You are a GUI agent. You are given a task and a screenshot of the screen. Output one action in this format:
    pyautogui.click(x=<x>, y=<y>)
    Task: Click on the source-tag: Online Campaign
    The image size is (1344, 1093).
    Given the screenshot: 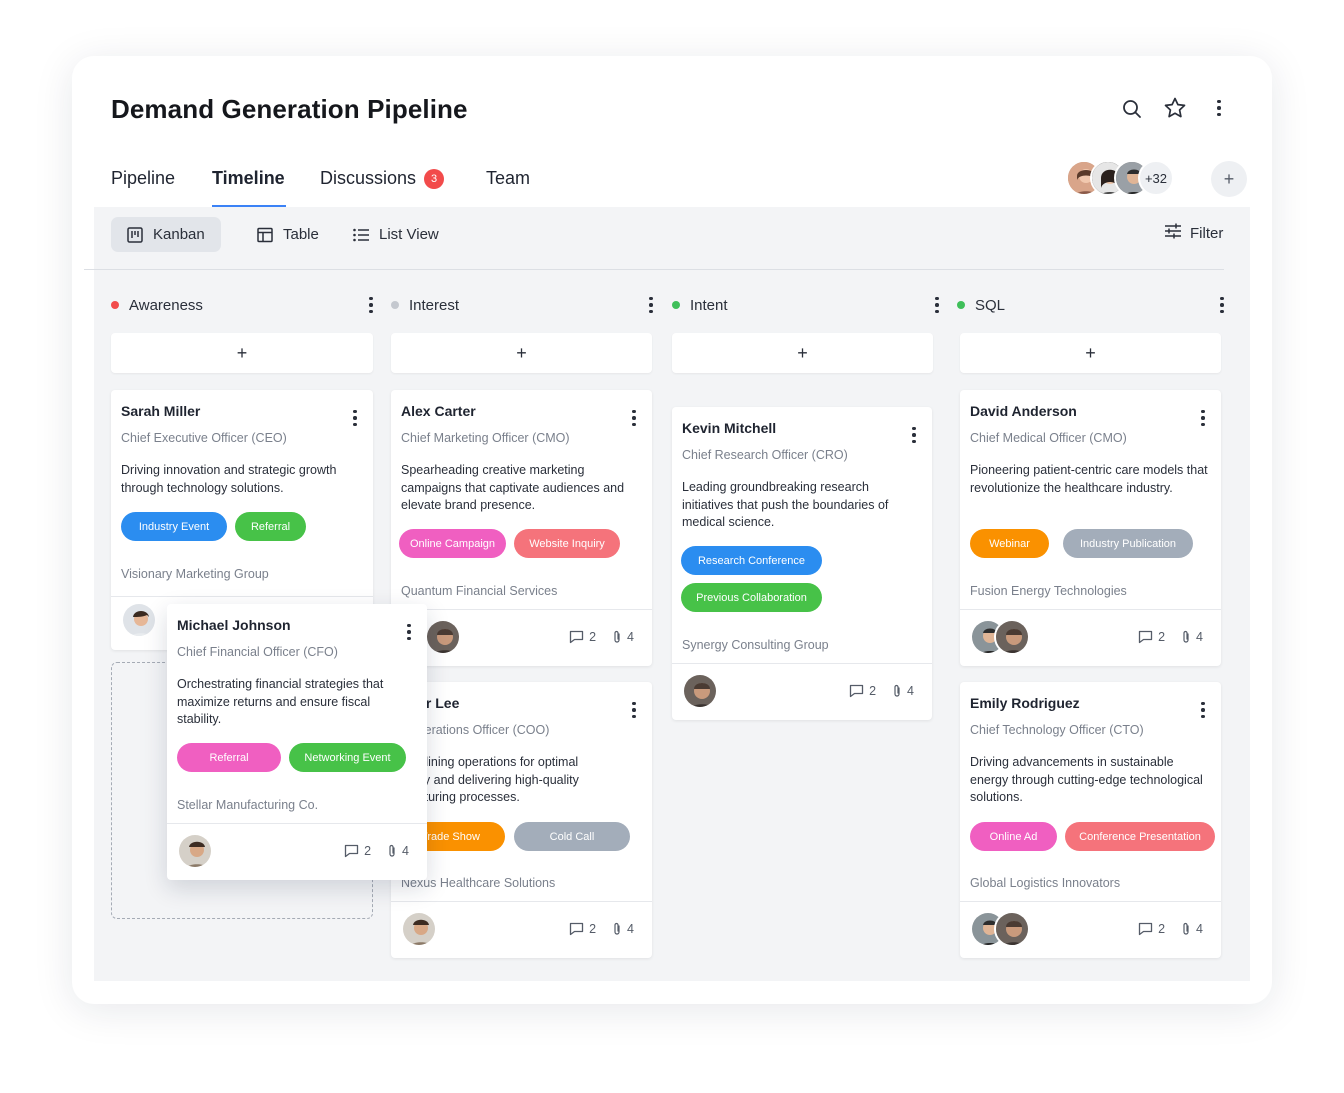 What is the action you would take?
    pyautogui.click(x=452, y=543)
    